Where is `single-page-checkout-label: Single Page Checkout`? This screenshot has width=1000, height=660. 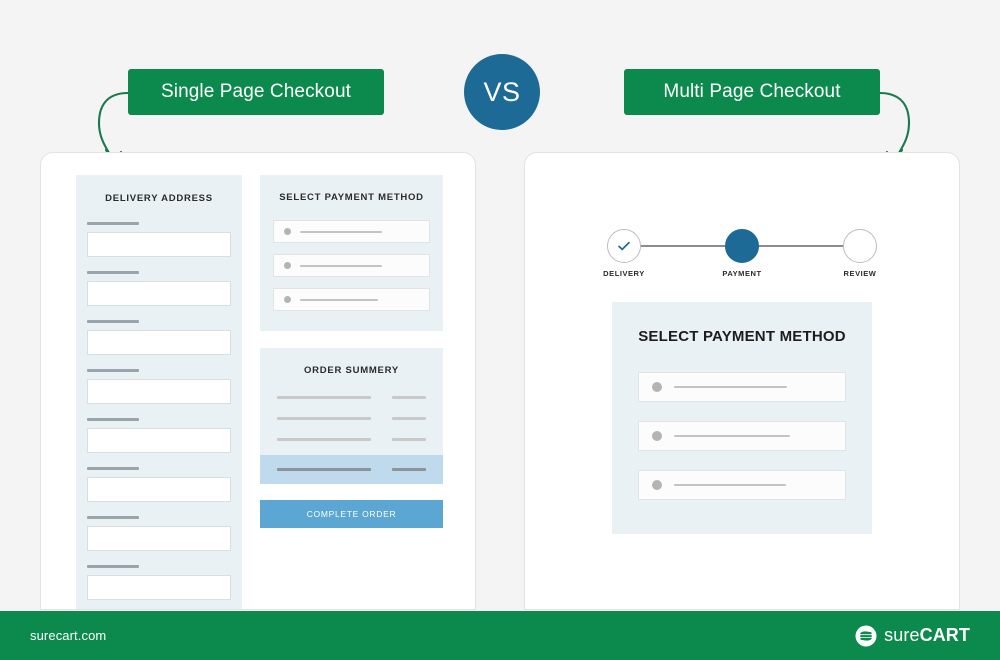
single-page-checkout-label: Single Page Checkout is located at coordinates (256, 92).